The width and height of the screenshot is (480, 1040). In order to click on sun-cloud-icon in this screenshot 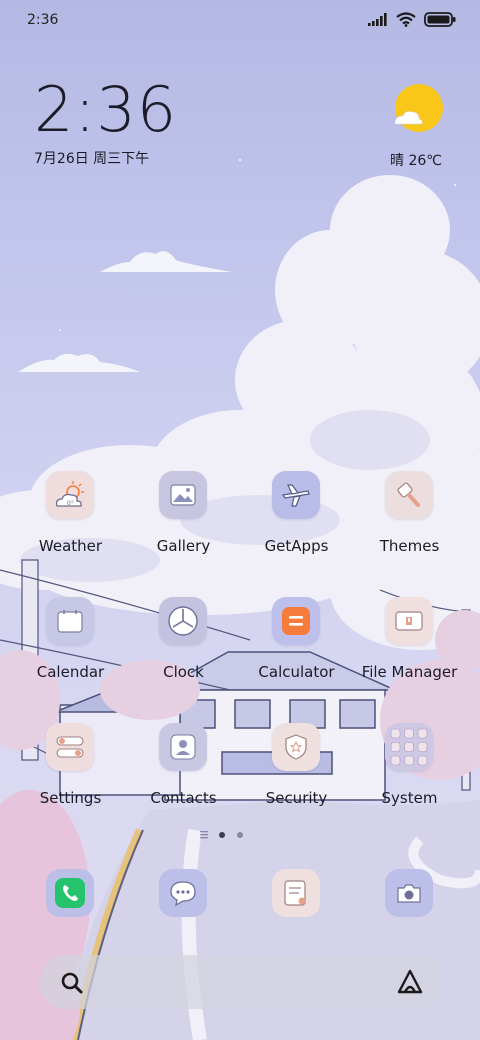, I will do `click(418, 108)`.